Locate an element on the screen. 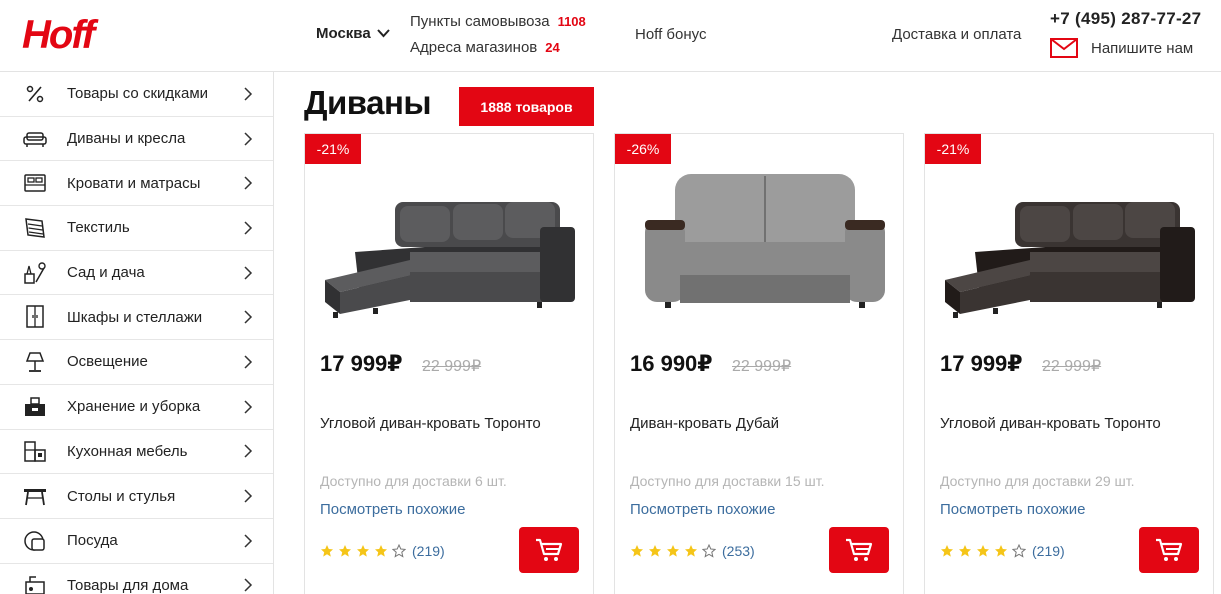  sidebar-item-label: Товары для дома is located at coordinates (128, 585).